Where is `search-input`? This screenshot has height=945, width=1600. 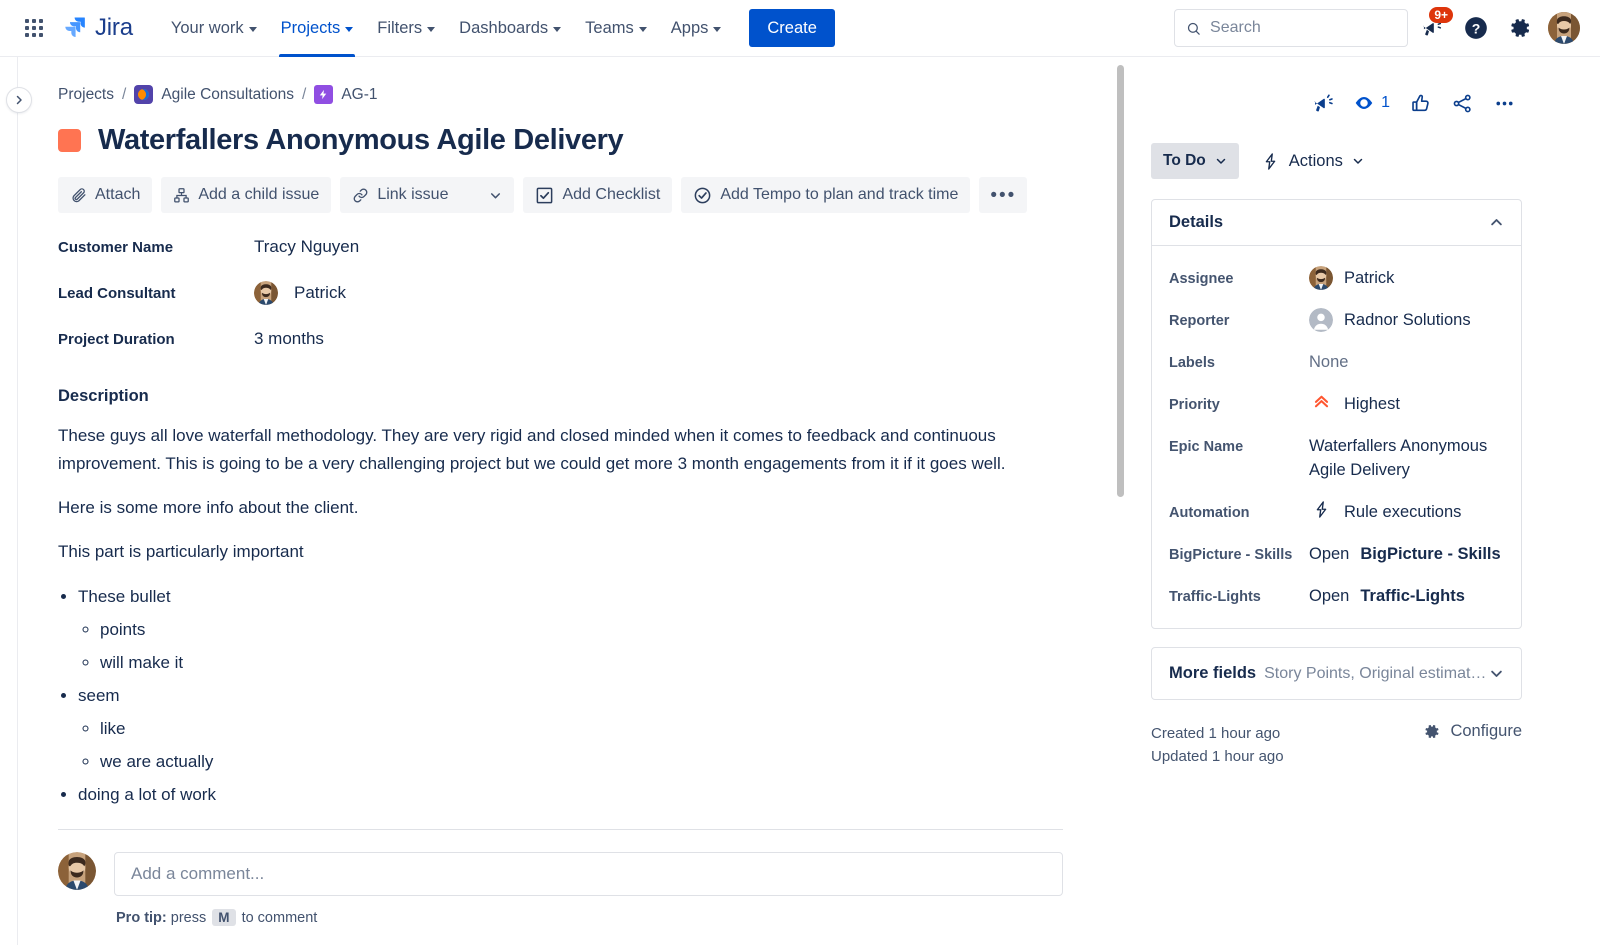
search-input is located at coordinates (1303, 28).